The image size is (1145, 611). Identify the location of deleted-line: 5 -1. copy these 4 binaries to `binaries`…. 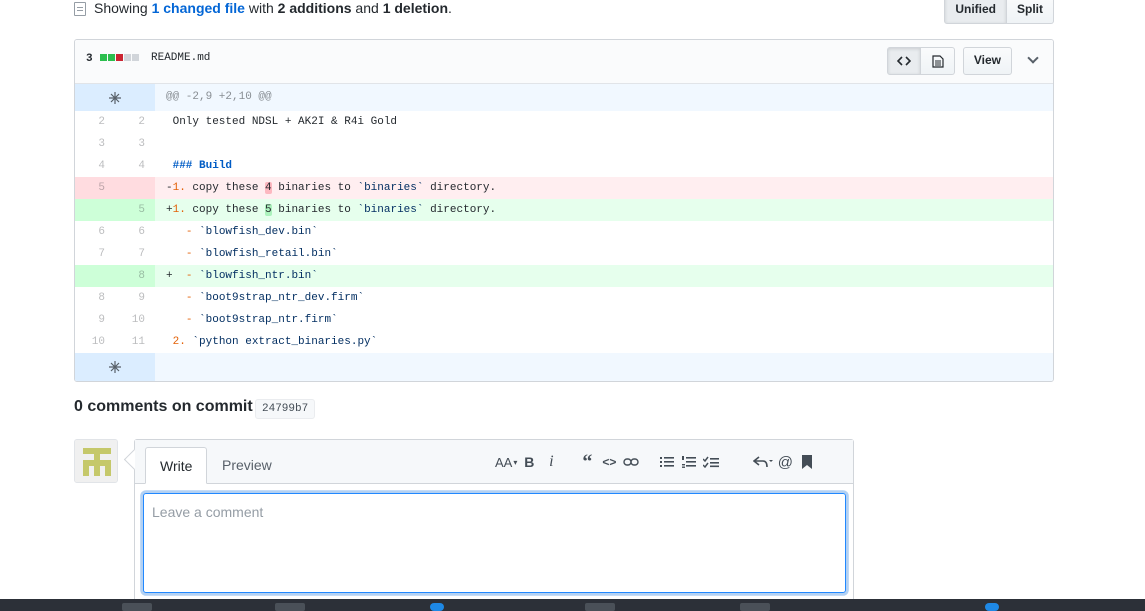
(564, 188).